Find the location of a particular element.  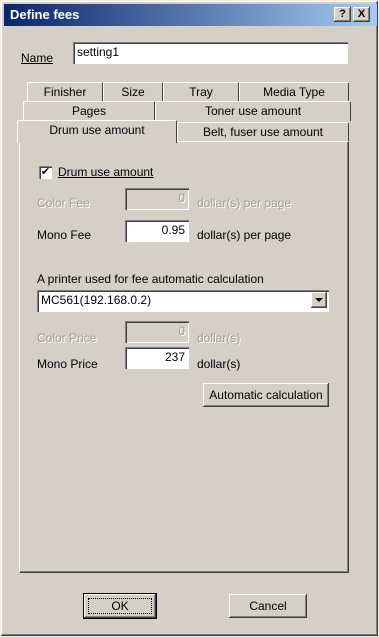

ok-button: OK is located at coordinates (120, 606).